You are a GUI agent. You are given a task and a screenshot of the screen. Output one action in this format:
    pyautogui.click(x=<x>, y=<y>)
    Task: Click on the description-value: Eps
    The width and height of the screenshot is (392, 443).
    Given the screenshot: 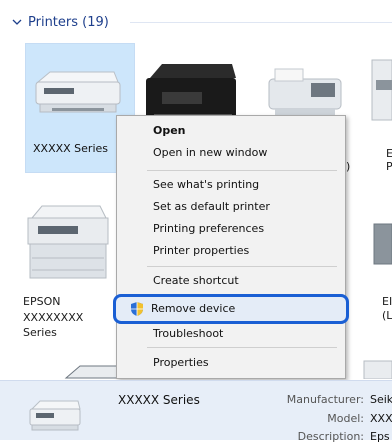 What is the action you would take?
    pyautogui.click(x=380, y=436)
    